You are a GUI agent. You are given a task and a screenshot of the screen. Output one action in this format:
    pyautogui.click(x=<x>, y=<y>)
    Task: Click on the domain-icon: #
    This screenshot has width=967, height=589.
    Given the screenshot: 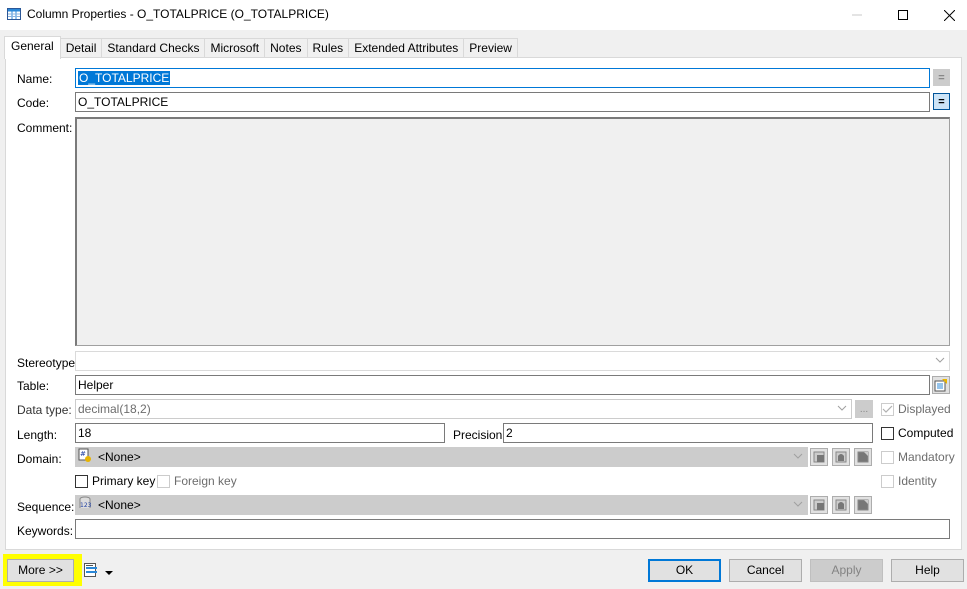 What is the action you would take?
    pyautogui.click(x=85, y=457)
    